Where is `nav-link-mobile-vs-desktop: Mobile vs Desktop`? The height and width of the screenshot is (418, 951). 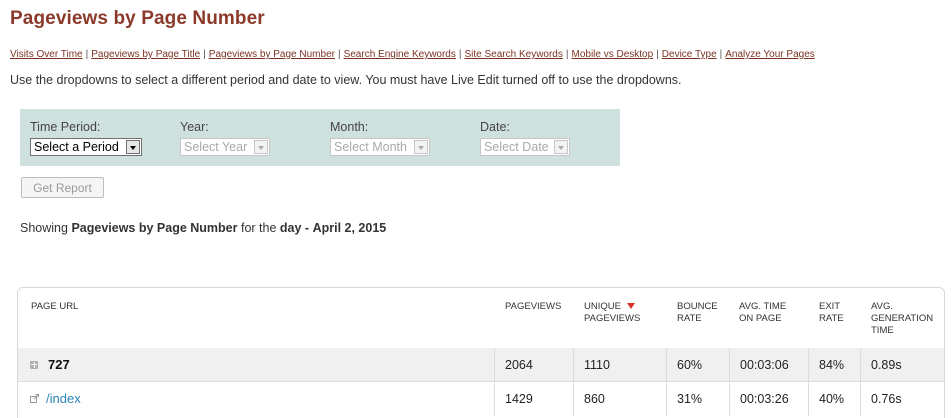 nav-link-mobile-vs-desktop: Mobile vs Desktop is located at coordinates (612, 54).